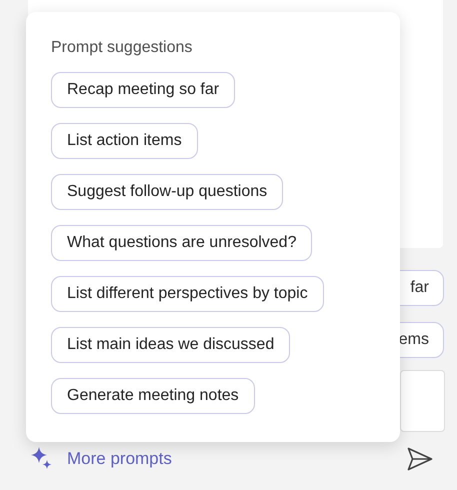  I want to click on send-icon, so click(420, 458).